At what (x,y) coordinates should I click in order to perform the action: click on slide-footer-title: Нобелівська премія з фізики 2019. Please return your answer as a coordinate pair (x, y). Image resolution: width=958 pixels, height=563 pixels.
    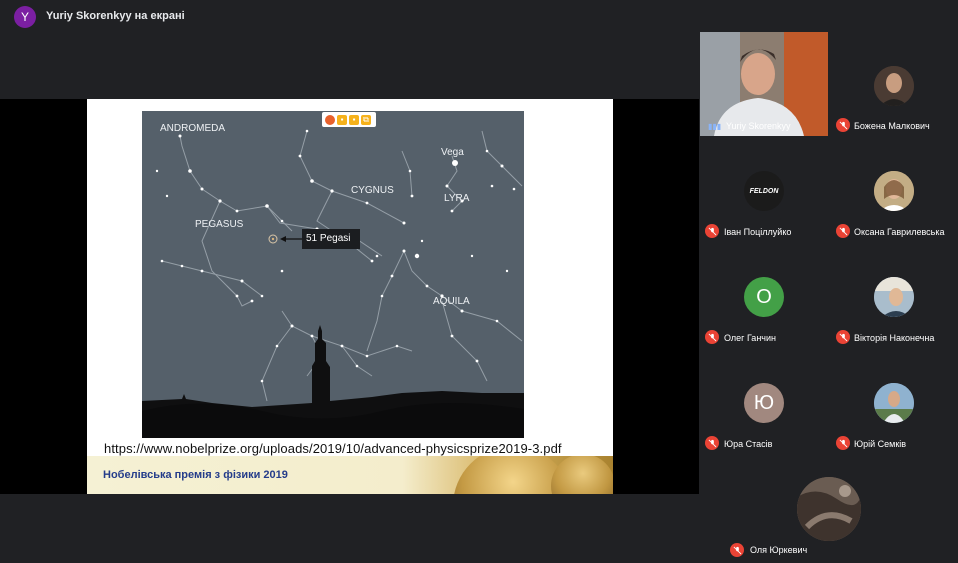
    Looking at the image, I should click on (195, 475).